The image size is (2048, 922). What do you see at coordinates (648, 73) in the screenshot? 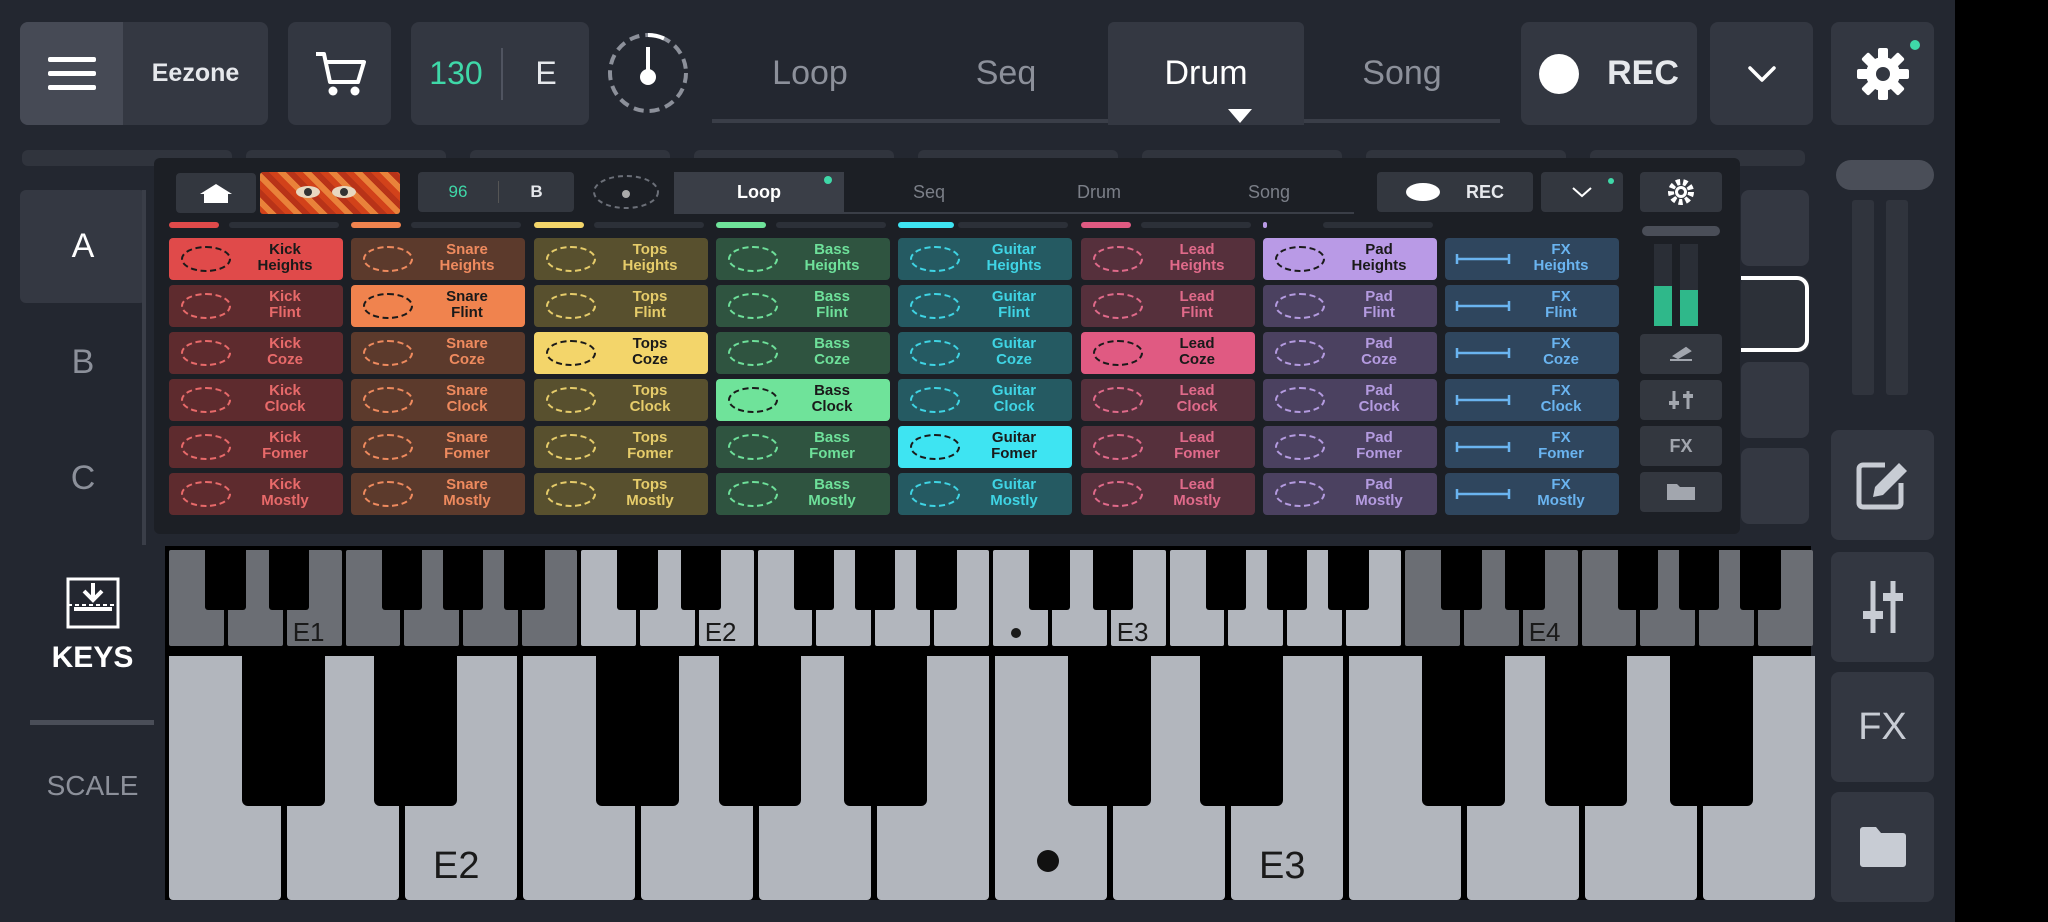
I see `metronome-icon` at bounding box center [648, 73].